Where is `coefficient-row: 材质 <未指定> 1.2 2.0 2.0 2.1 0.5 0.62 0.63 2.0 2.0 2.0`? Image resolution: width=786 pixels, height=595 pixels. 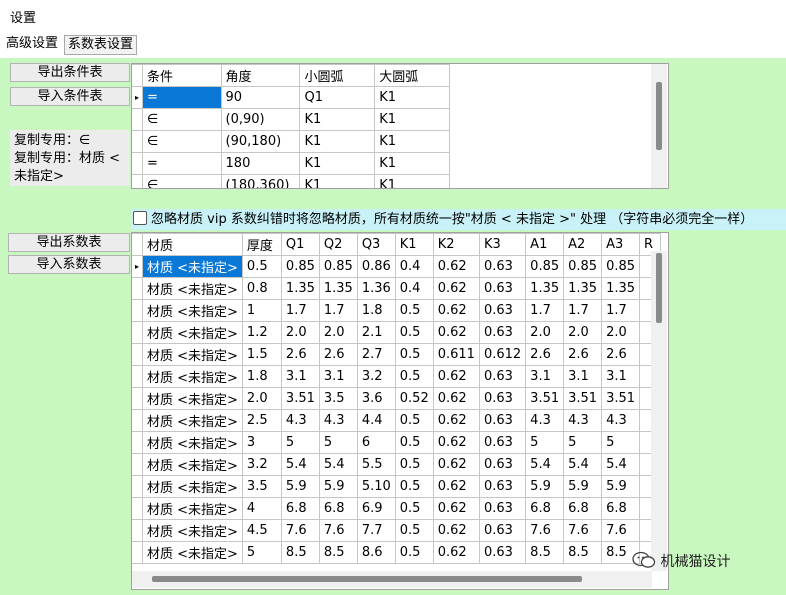 coefficient-row: 材质 <未指定> 1.2 2.0 2.0 2.1 0.5 0.62 0.63 2.0 2.0 2.0 is located at coordinates (397, 332).